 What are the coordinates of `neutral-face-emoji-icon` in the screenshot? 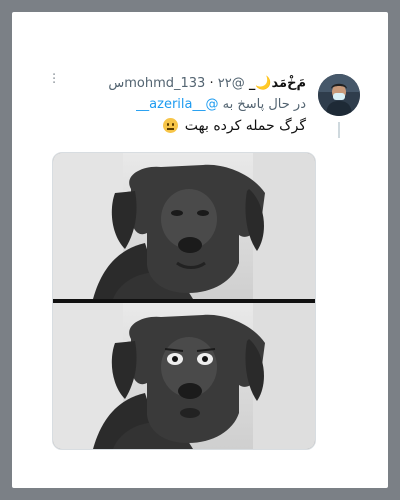 It's located at (171, 125).